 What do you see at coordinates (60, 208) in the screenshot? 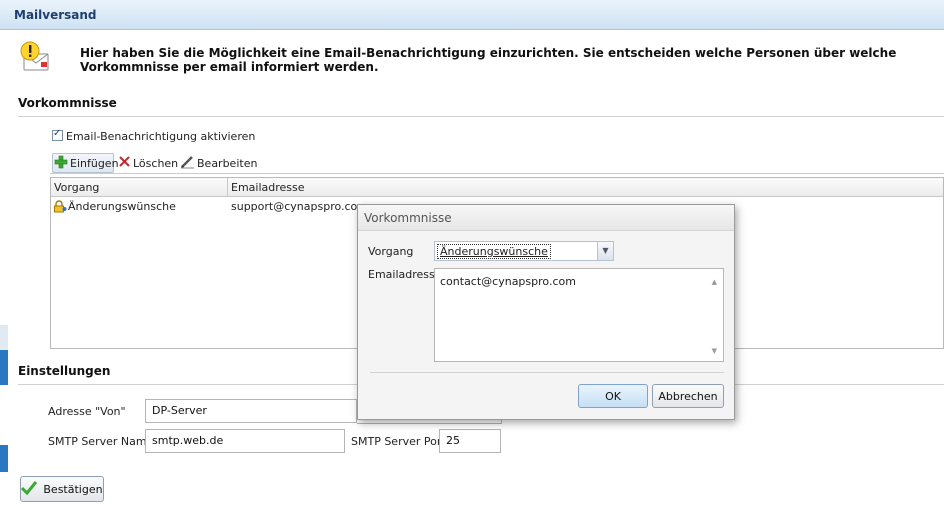
I see `lock-user-icon` at bounding box center [60, 208].